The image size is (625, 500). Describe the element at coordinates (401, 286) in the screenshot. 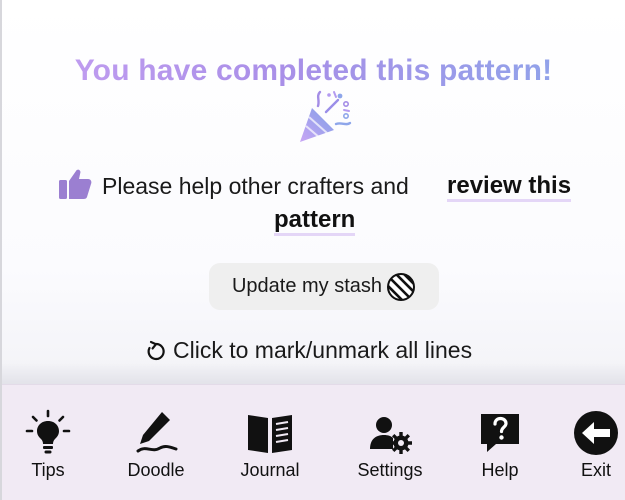

I see `yarn-ball-icon` at that location.